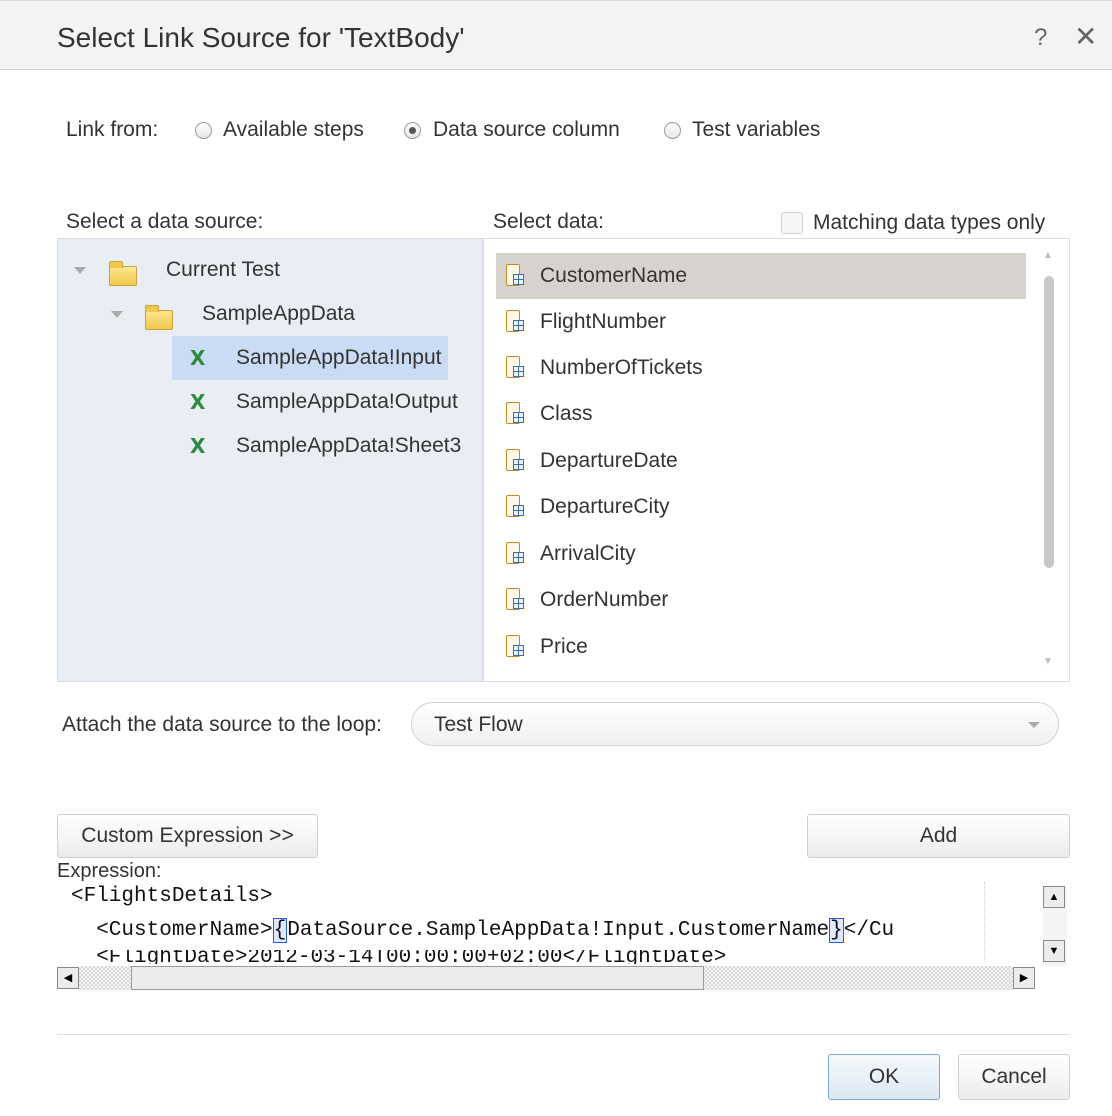 The height and width of the screenshot is (1116, 1112). What do you see at coordinates (735, 724) in the screenshot?
I see `loop-select: Test Flow` at bounding box center [735, 724].